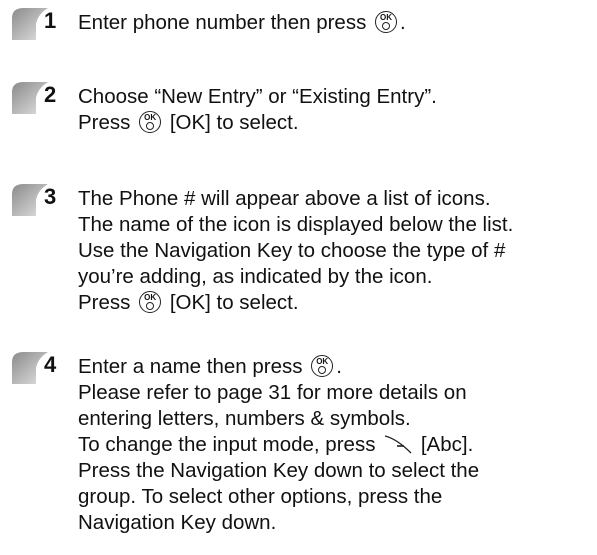  Describe the element at coordinates (50, 196) in the screenshot. I see `step-number: 3` at that location.